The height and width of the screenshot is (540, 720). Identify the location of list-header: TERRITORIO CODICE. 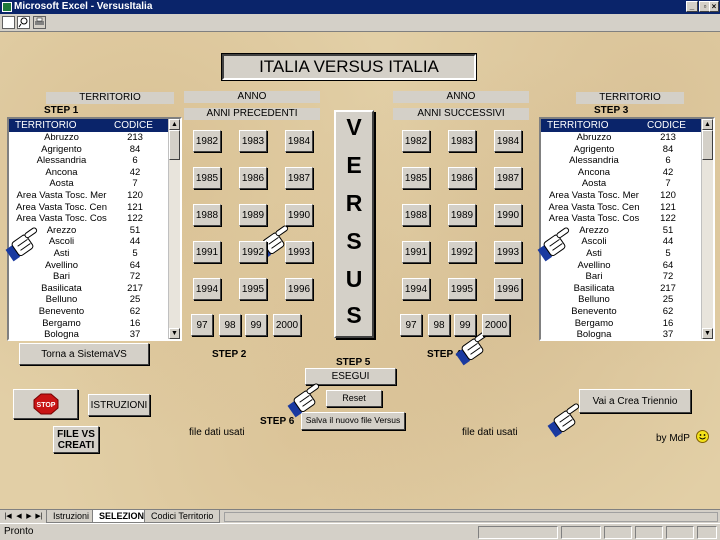
(621, 125).